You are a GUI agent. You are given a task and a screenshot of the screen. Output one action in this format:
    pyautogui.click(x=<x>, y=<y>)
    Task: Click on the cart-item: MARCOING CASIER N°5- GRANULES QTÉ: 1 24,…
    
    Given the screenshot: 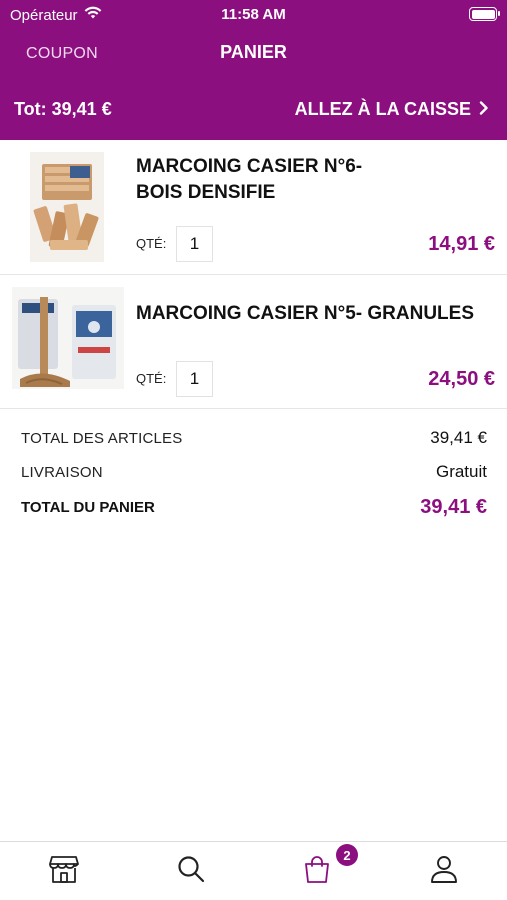 What is the action you would take?
    pyautogui.click(x=253, y=342)
    